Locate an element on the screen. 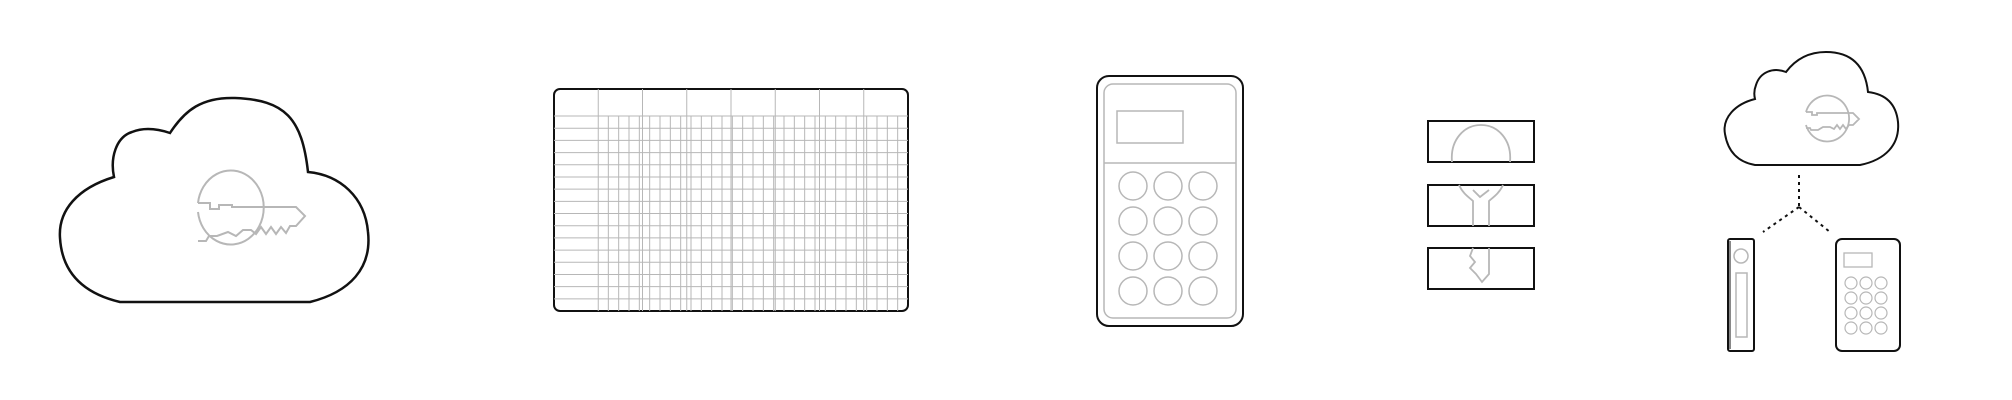  spreadsheet-grid-icon is located at coordinates (731, 200).